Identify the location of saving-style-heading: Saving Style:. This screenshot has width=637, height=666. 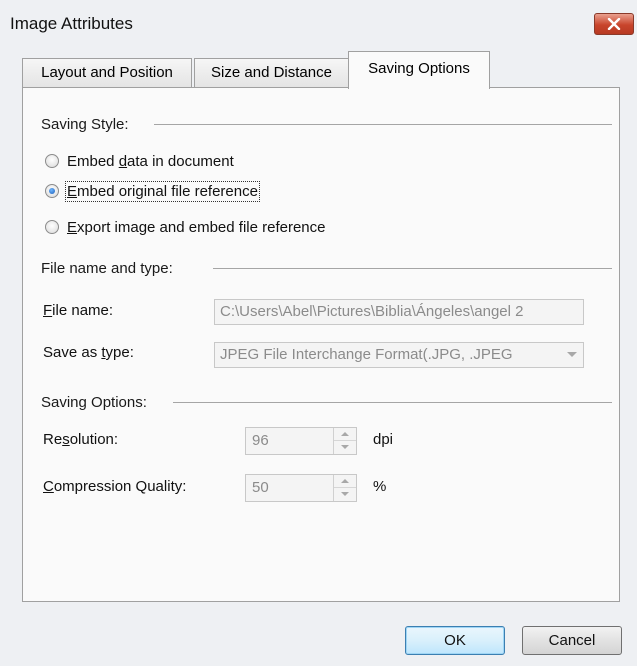
(85, 124).